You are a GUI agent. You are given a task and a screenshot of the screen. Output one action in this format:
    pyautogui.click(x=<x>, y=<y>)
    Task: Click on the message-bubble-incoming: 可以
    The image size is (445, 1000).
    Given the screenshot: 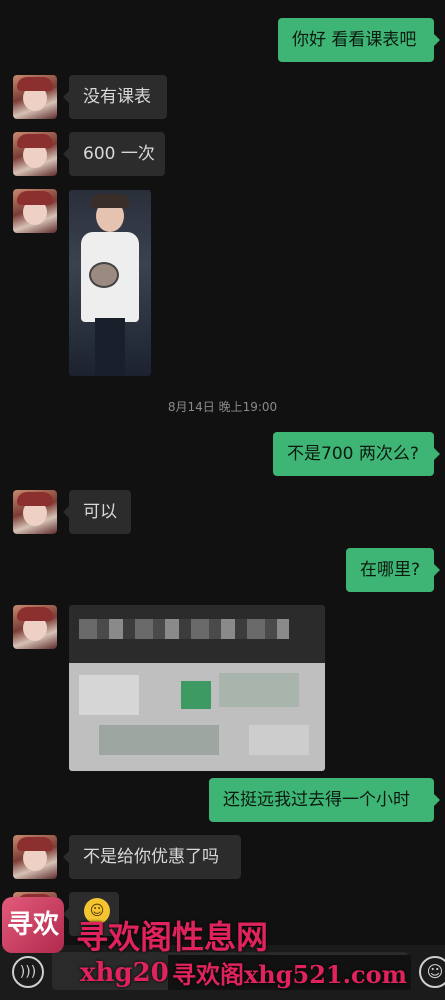 What is the action you would take?
    pyautogui.click(x=97, y=512)
    